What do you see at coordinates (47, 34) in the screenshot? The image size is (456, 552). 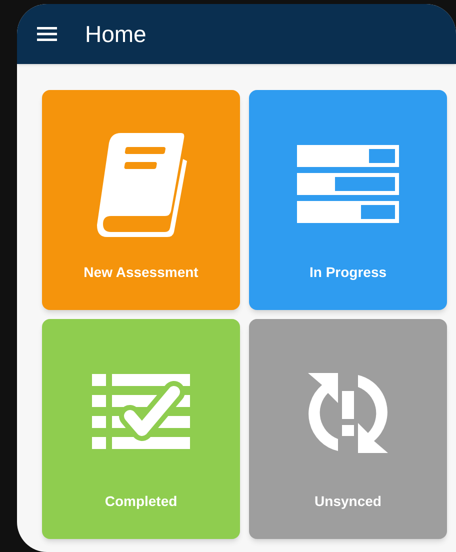 I see `menu-icon` at bounding box center [47, 34].